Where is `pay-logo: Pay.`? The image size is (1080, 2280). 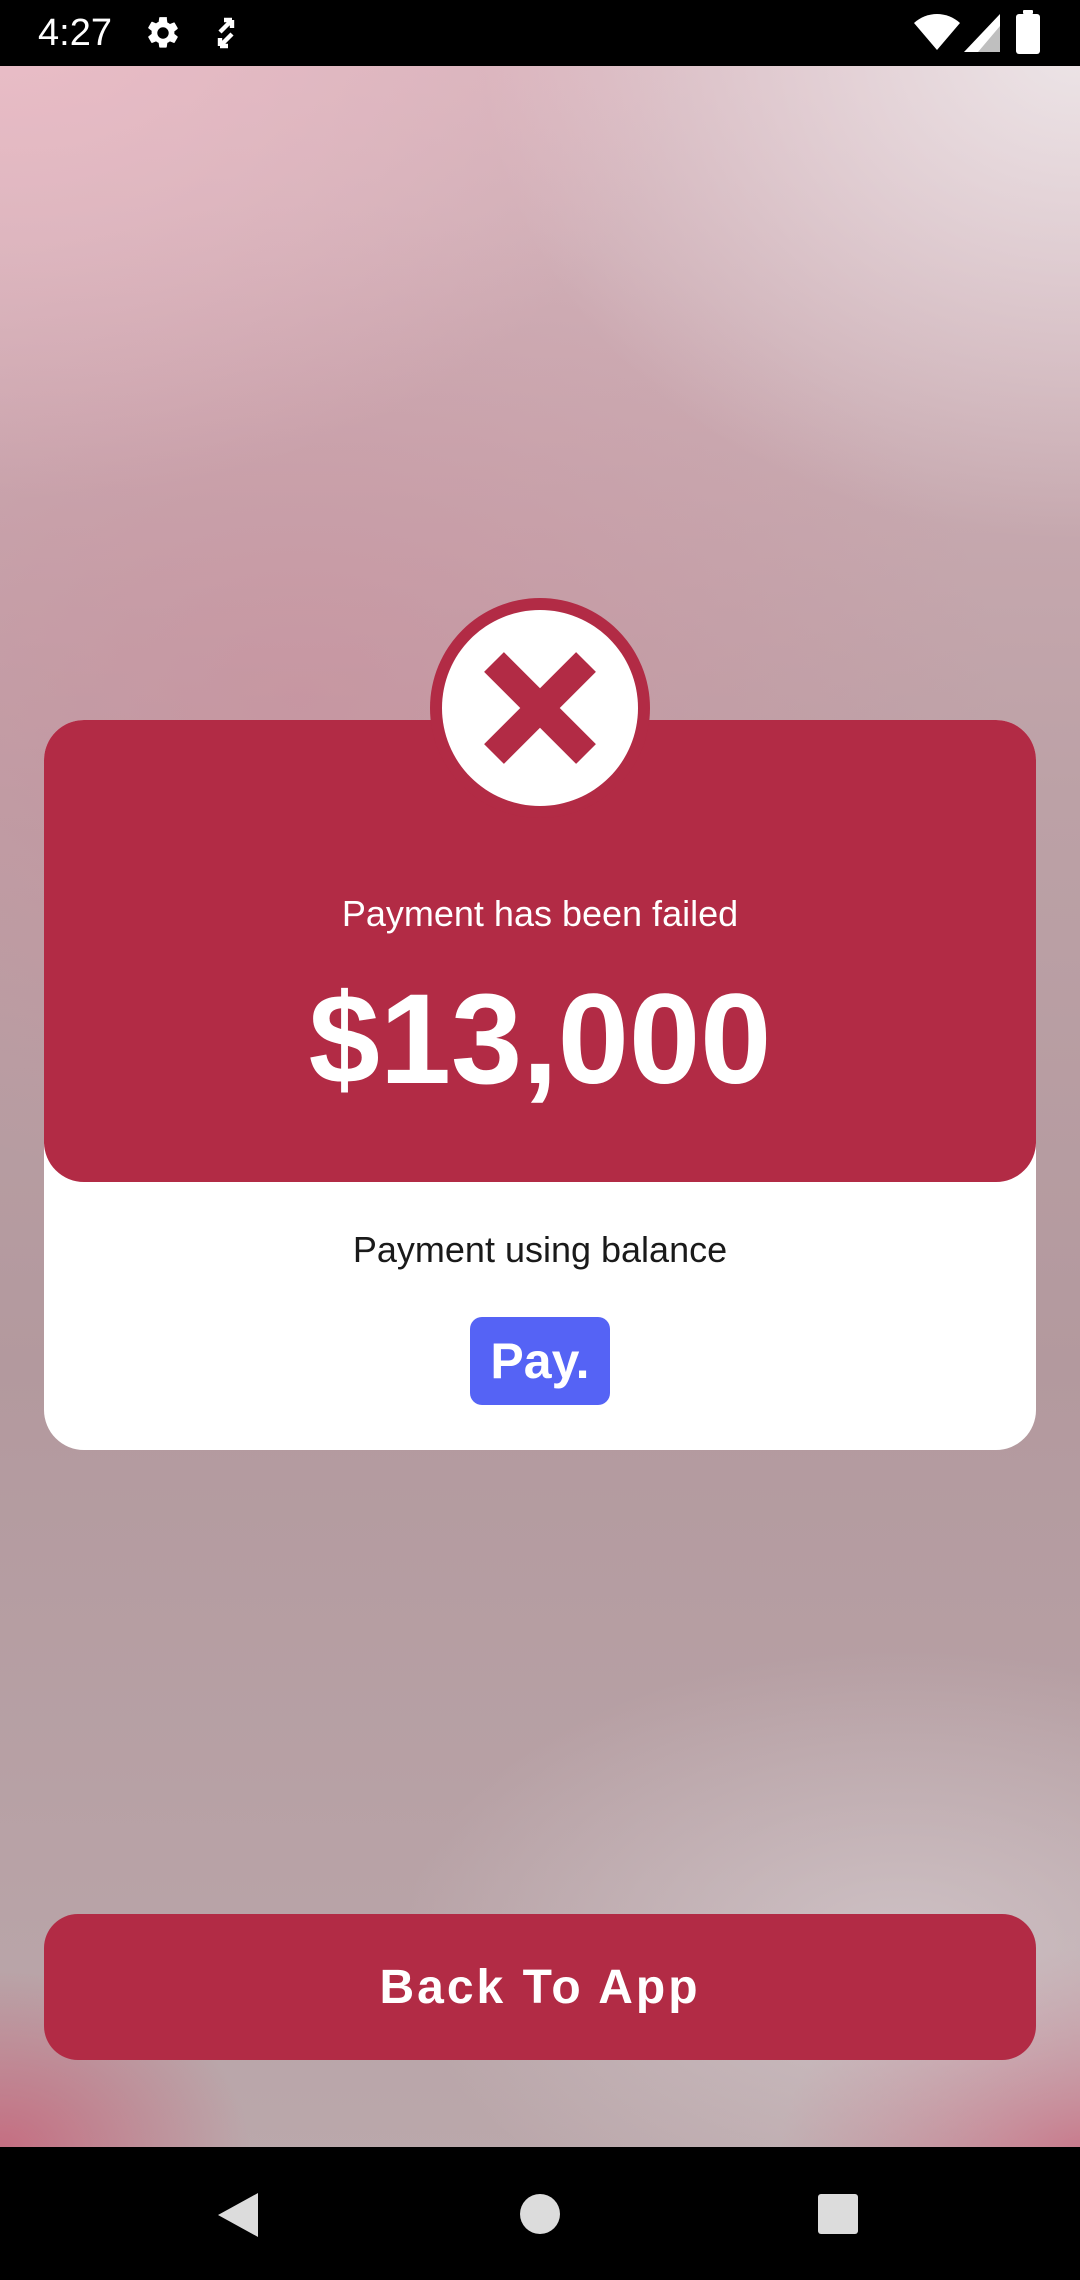 pay-logo: Pay. is located at coordinates (540, 1361).